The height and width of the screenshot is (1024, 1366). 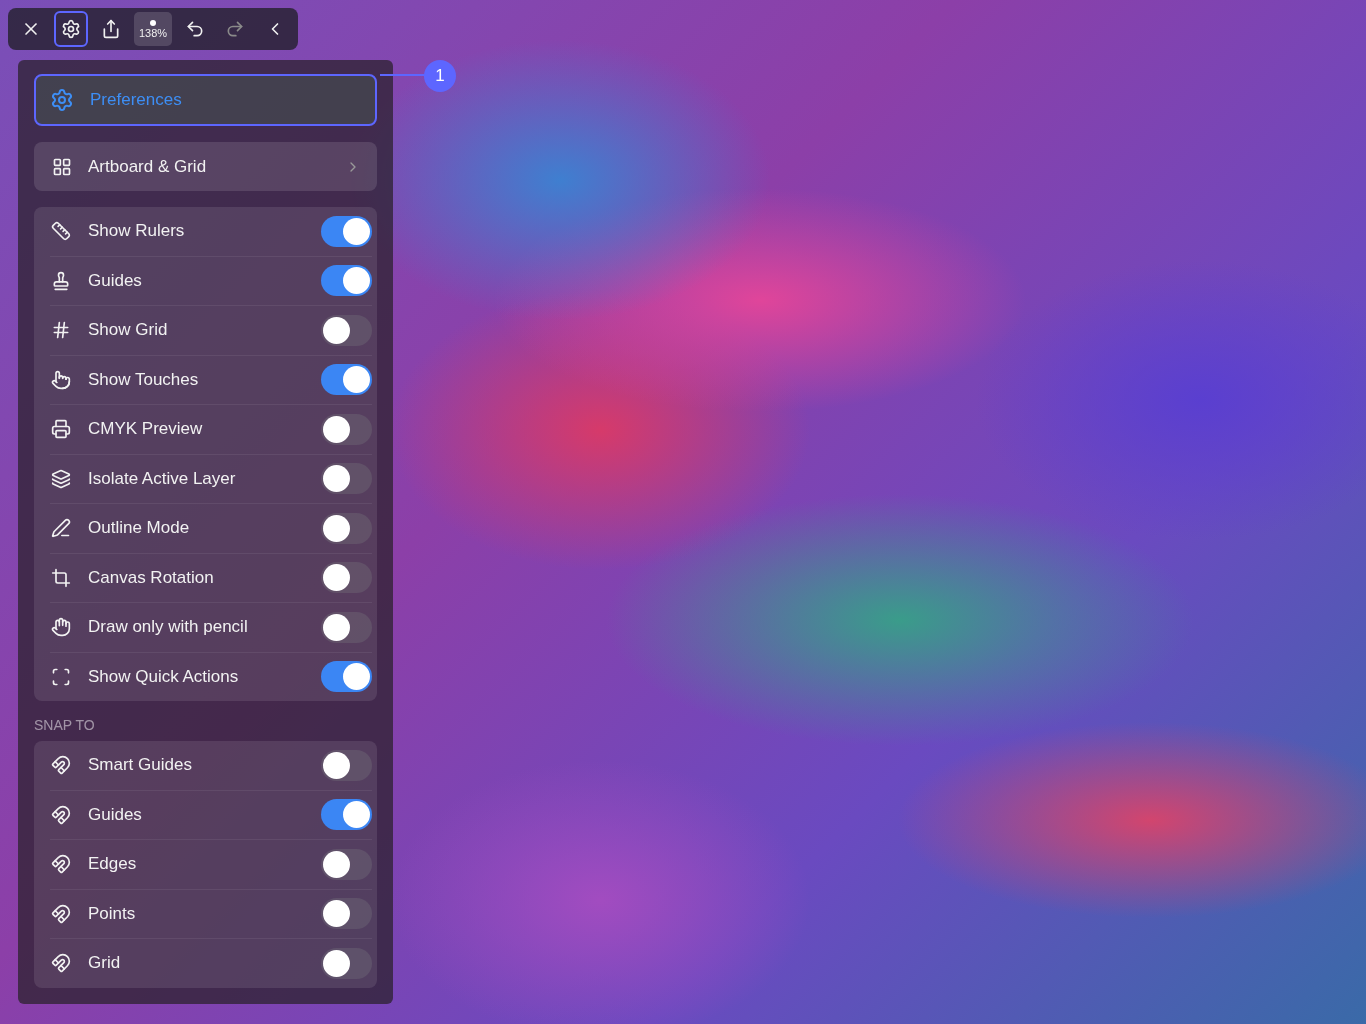 What do you see at coordinates (205, 166) in the screenshot?
I see `artboard-grid-row: Artboard & Grid` at bounding box center [205, 166].